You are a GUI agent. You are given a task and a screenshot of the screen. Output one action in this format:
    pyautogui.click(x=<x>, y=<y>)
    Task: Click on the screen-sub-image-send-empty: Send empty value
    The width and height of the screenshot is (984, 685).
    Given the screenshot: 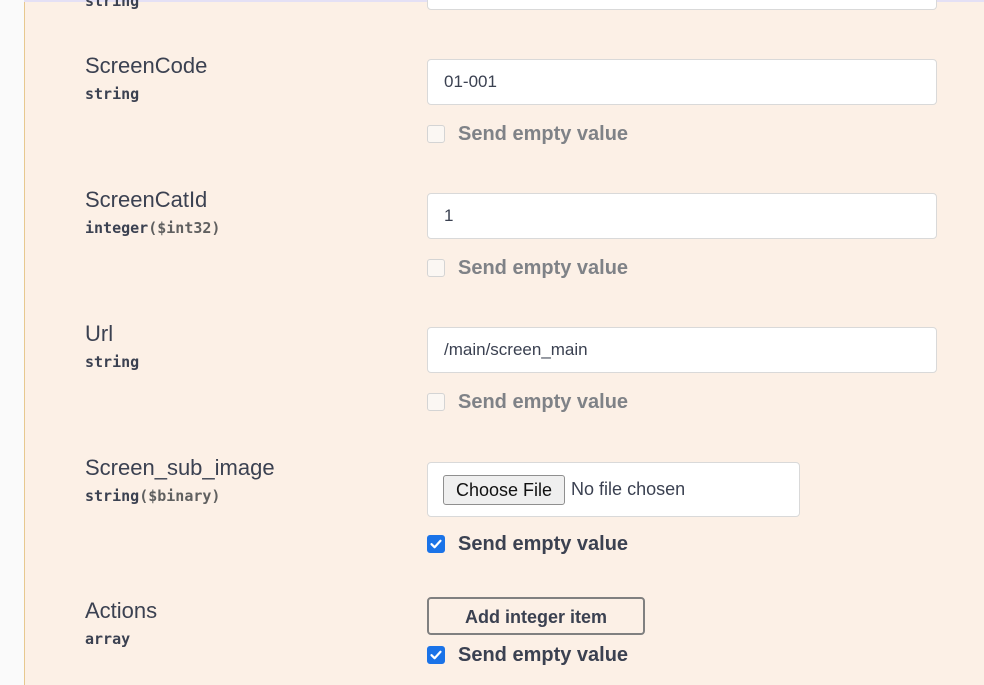 What is the action you would take?
    pyautogui.click(x=527, y=544)
    